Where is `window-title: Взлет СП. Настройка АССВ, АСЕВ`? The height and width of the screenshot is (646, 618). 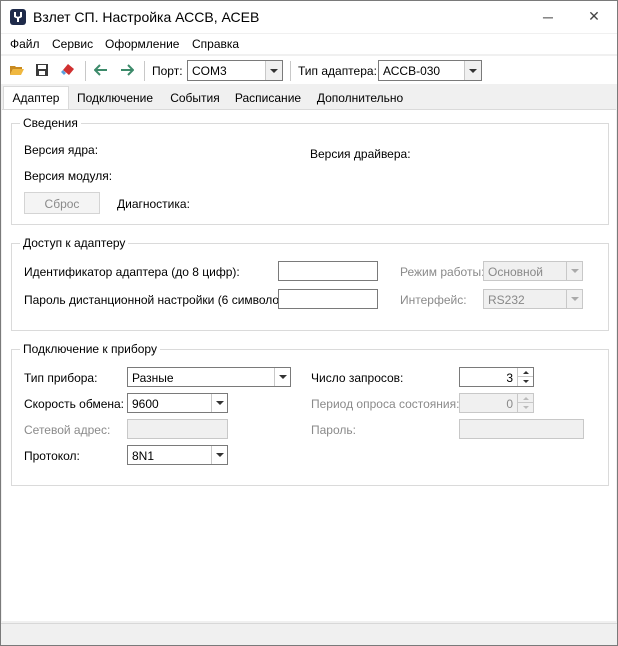
window-title: Взлет СП. Настройка АССВ, АСЕВ is located at coordinates (146, 17).